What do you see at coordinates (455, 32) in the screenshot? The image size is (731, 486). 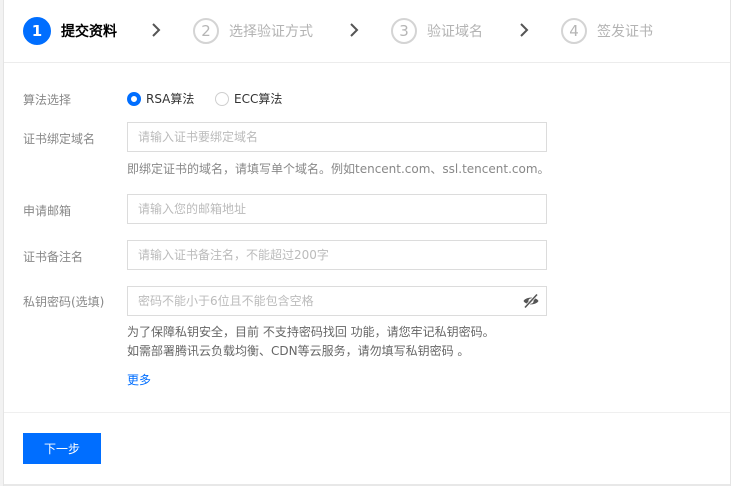 I see `step-3-label: 验证域名` at bounding box center [455, 32].